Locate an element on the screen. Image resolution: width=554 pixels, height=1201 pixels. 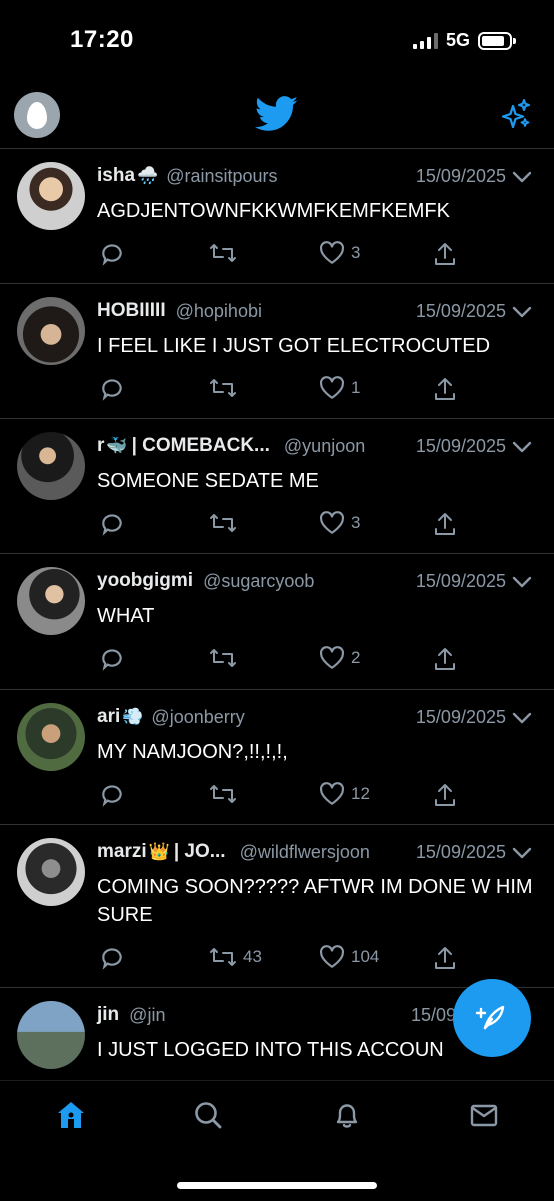
retweet-button: 43 is located at coordinates (235, 957).